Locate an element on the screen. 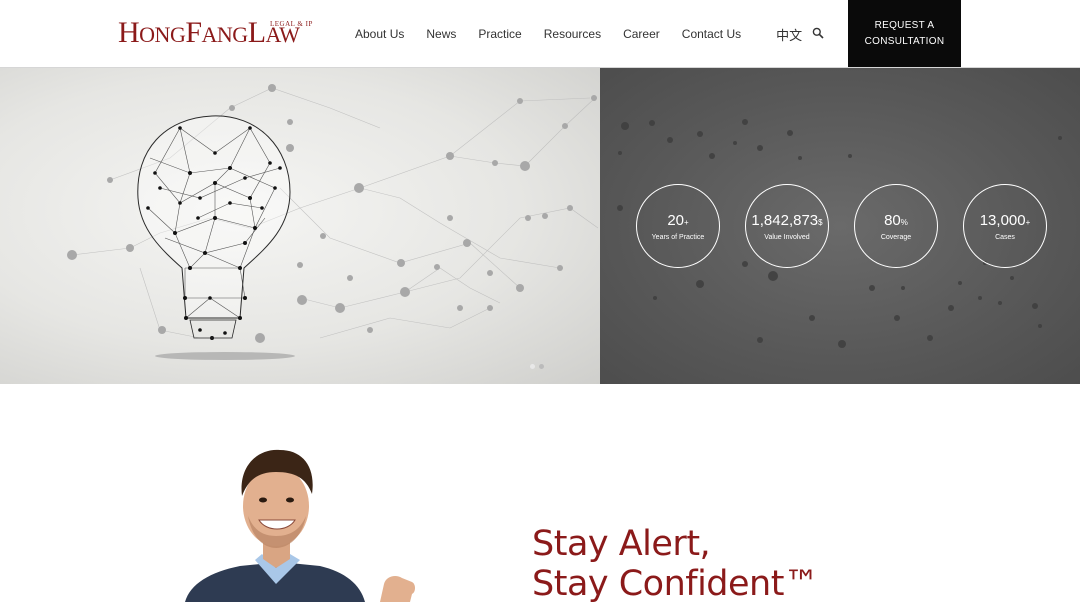 This screenshot has height=602, width=1080. stat-label: Coverage is located at coordinates (896, 237).